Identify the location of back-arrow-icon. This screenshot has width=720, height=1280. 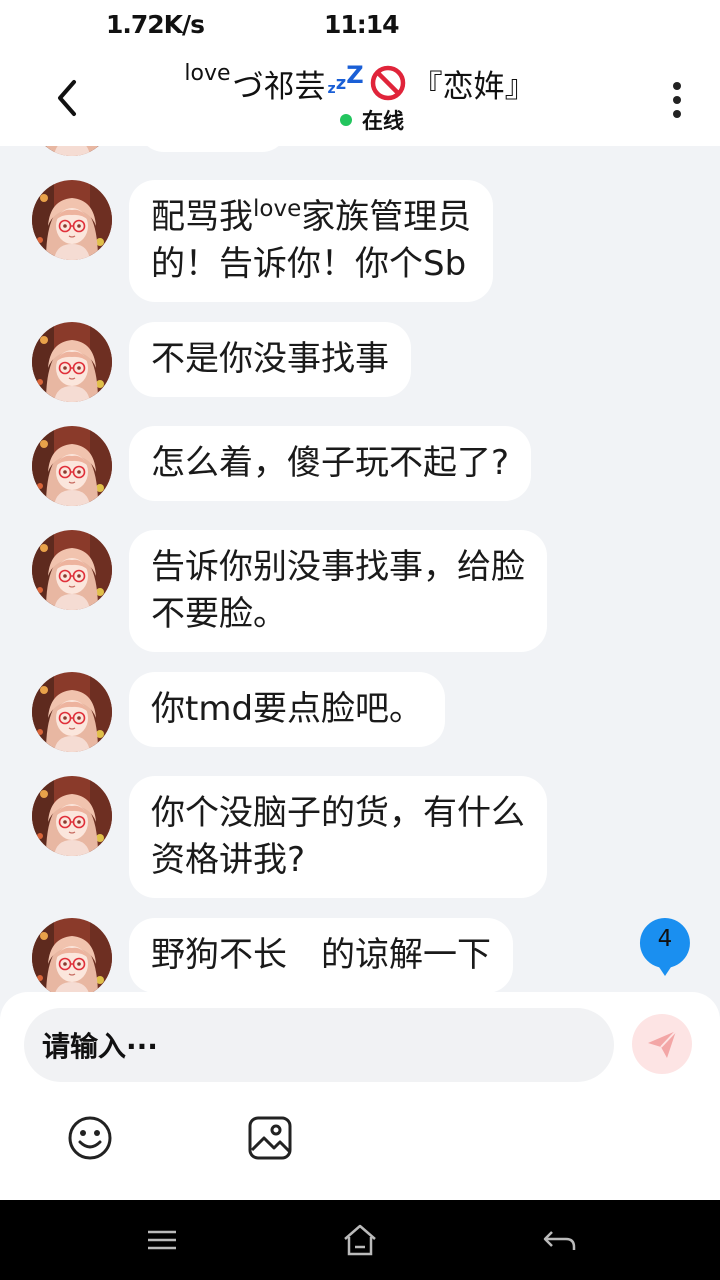
(559, 1240).